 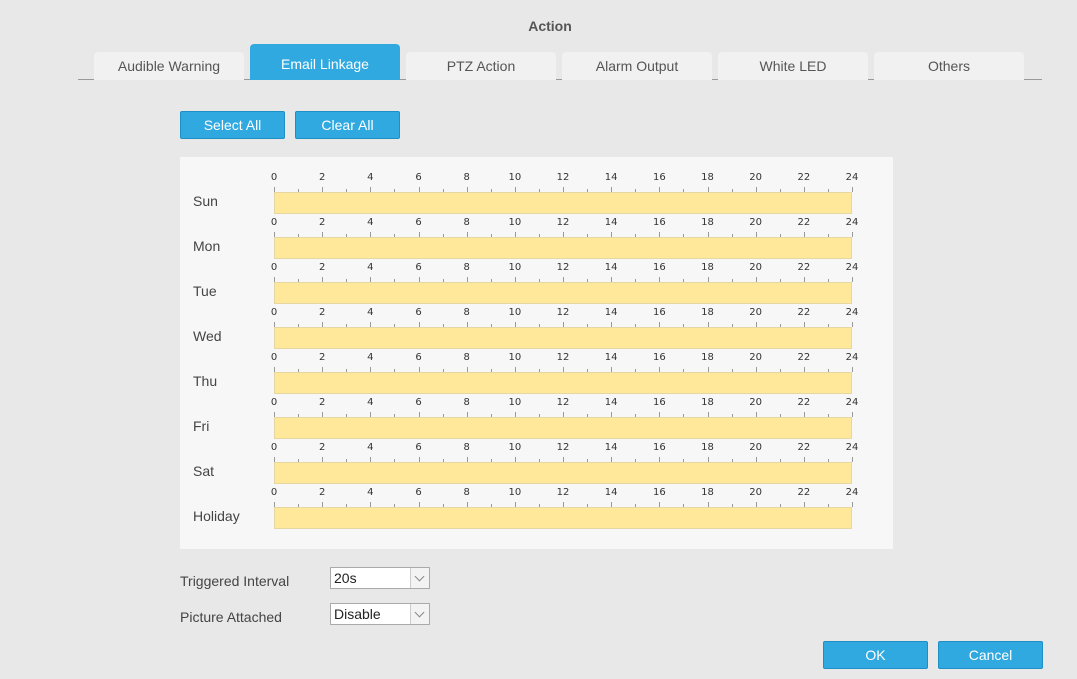 What do you see at coordinates (990, 655) in the screenshot?
I see `cancel-button: Cancel` at bounding box center [990, 655].